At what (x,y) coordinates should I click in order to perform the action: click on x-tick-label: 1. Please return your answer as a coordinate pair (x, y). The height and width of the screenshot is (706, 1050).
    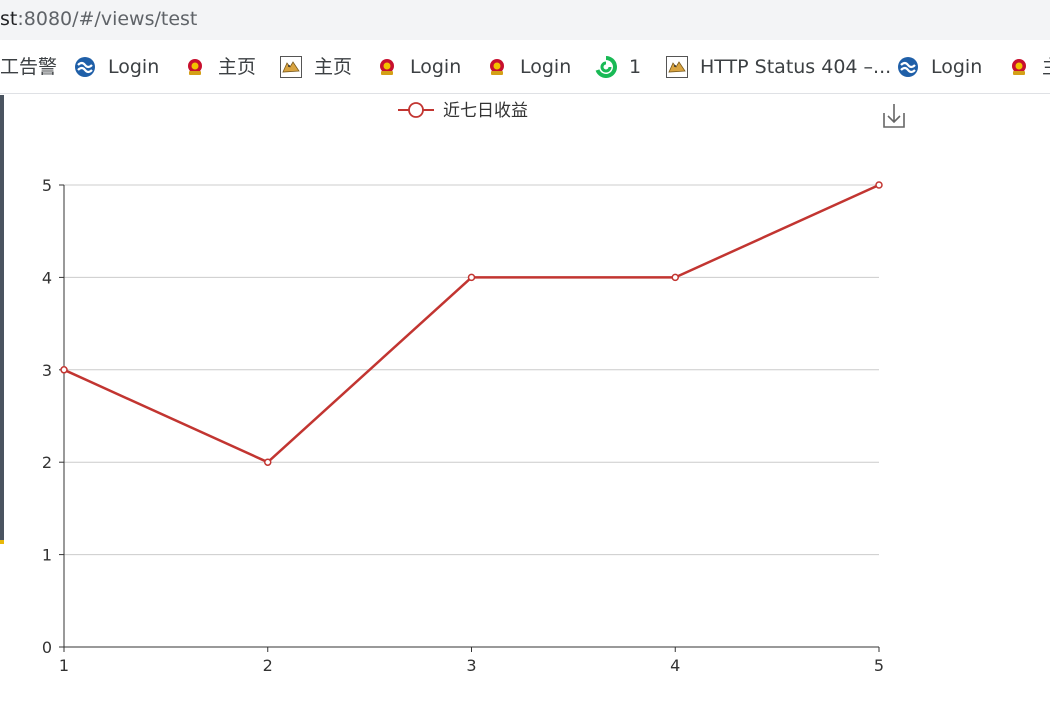
    Looking at the image, I should click on (64, 665).